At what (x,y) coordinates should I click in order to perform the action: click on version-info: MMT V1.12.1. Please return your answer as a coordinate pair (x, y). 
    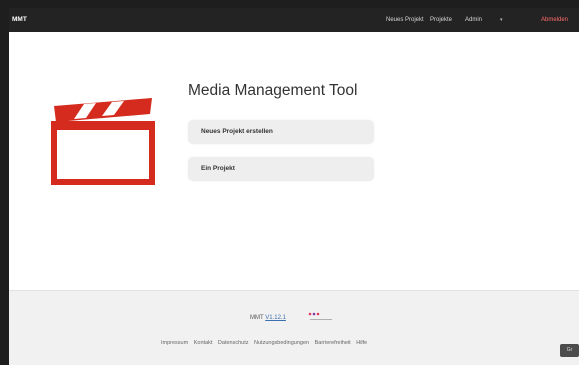
    Looking at the image, I should click on (268, 318).